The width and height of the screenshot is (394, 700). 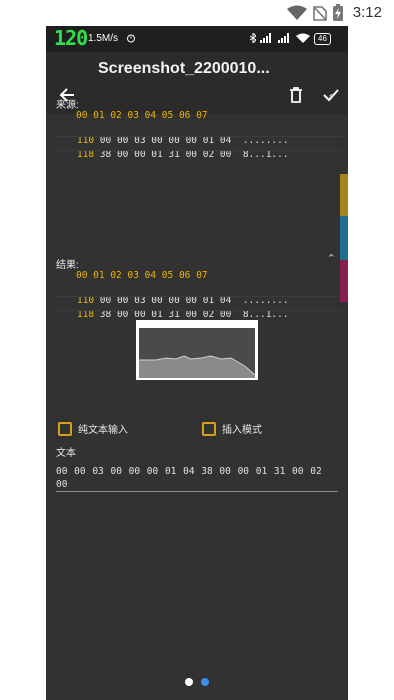 What do you see at coordinates (322, 39) in the screenshot?
I see `battery-level: 46` at bounding box center [322, 39].